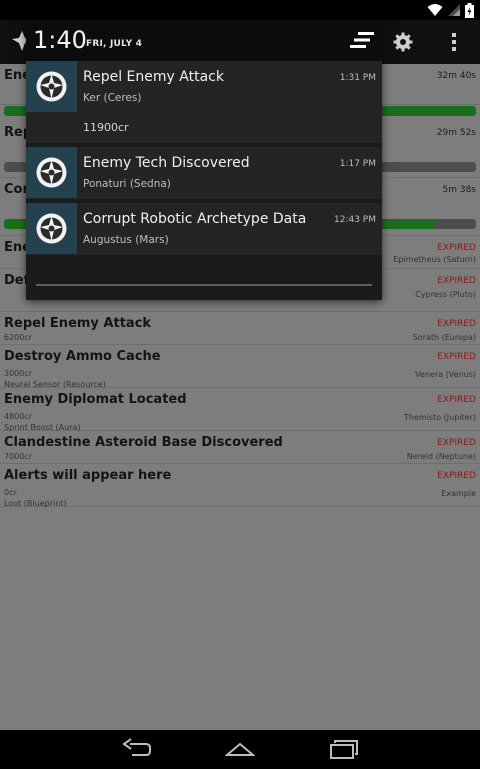 Image resolution: width=480 pixels, height=769 pixels. What do you see at coordinates (126, 240) in the screenshot?
I see `notification-subtitle: Augustus (Mars)` at bounding box center [126, 240].